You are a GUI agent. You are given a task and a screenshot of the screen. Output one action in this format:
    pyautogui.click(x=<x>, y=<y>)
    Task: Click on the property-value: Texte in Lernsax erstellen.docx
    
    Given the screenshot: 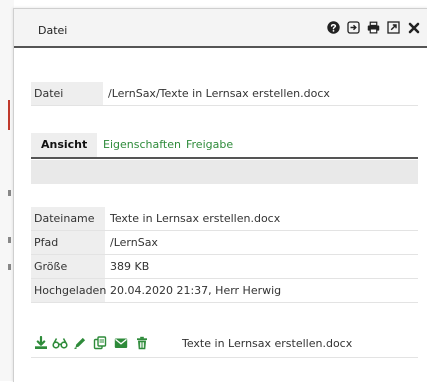 What is the action you would take?
    pyautogui.click(x=195, y=218)
    